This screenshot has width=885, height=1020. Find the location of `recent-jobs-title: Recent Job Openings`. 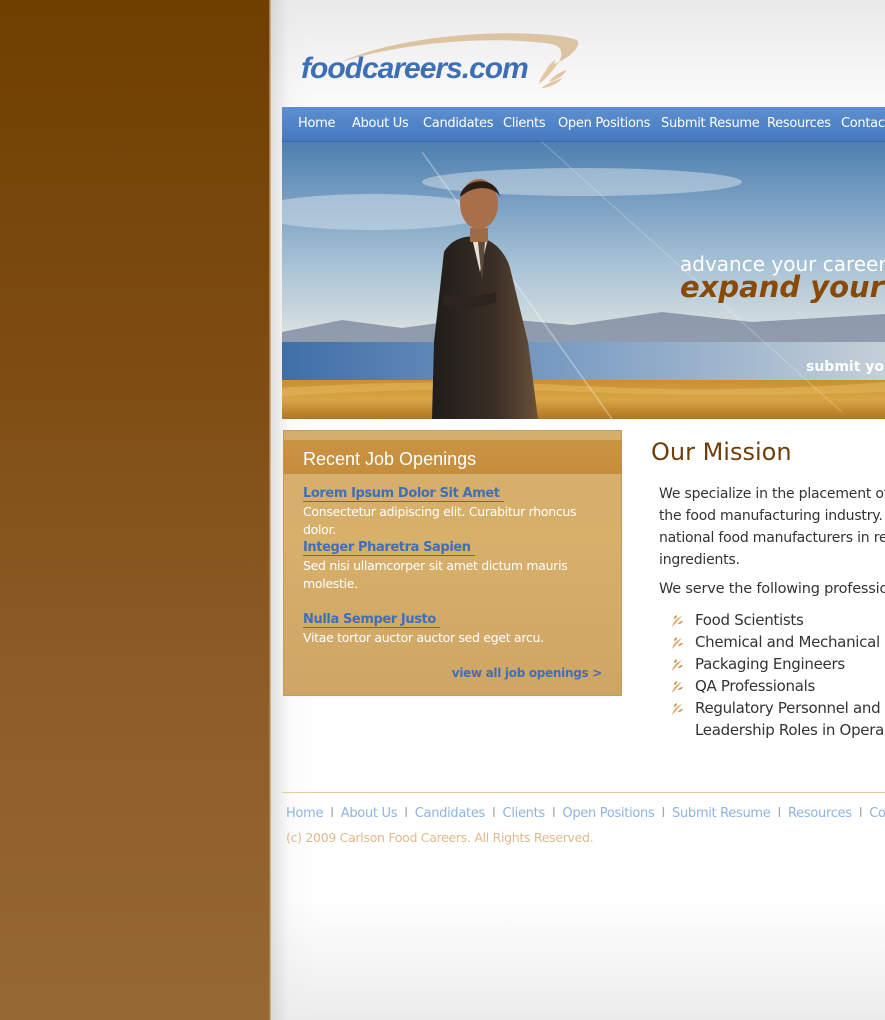

recent-jobs-title: Recent Job Openings is located at coordinates (390, 459).